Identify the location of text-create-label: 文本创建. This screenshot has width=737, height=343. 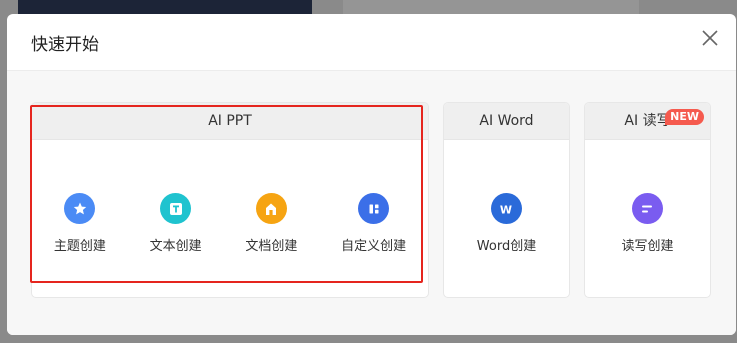
(175, 246).